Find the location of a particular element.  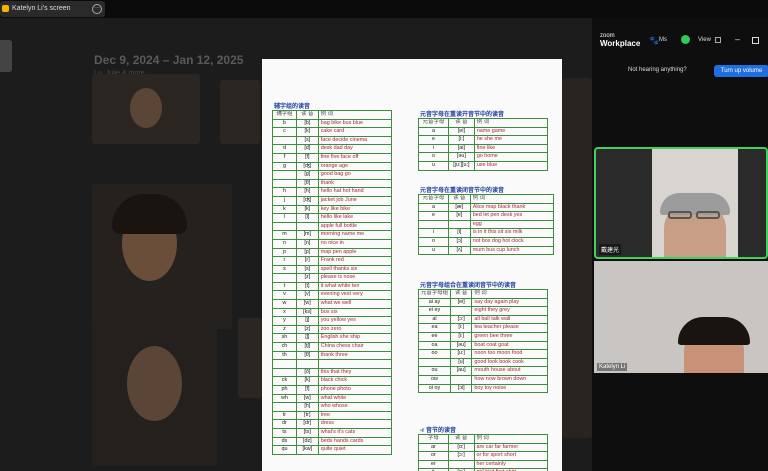

table-cell: jacket job June is located at coordinates (355, 200).